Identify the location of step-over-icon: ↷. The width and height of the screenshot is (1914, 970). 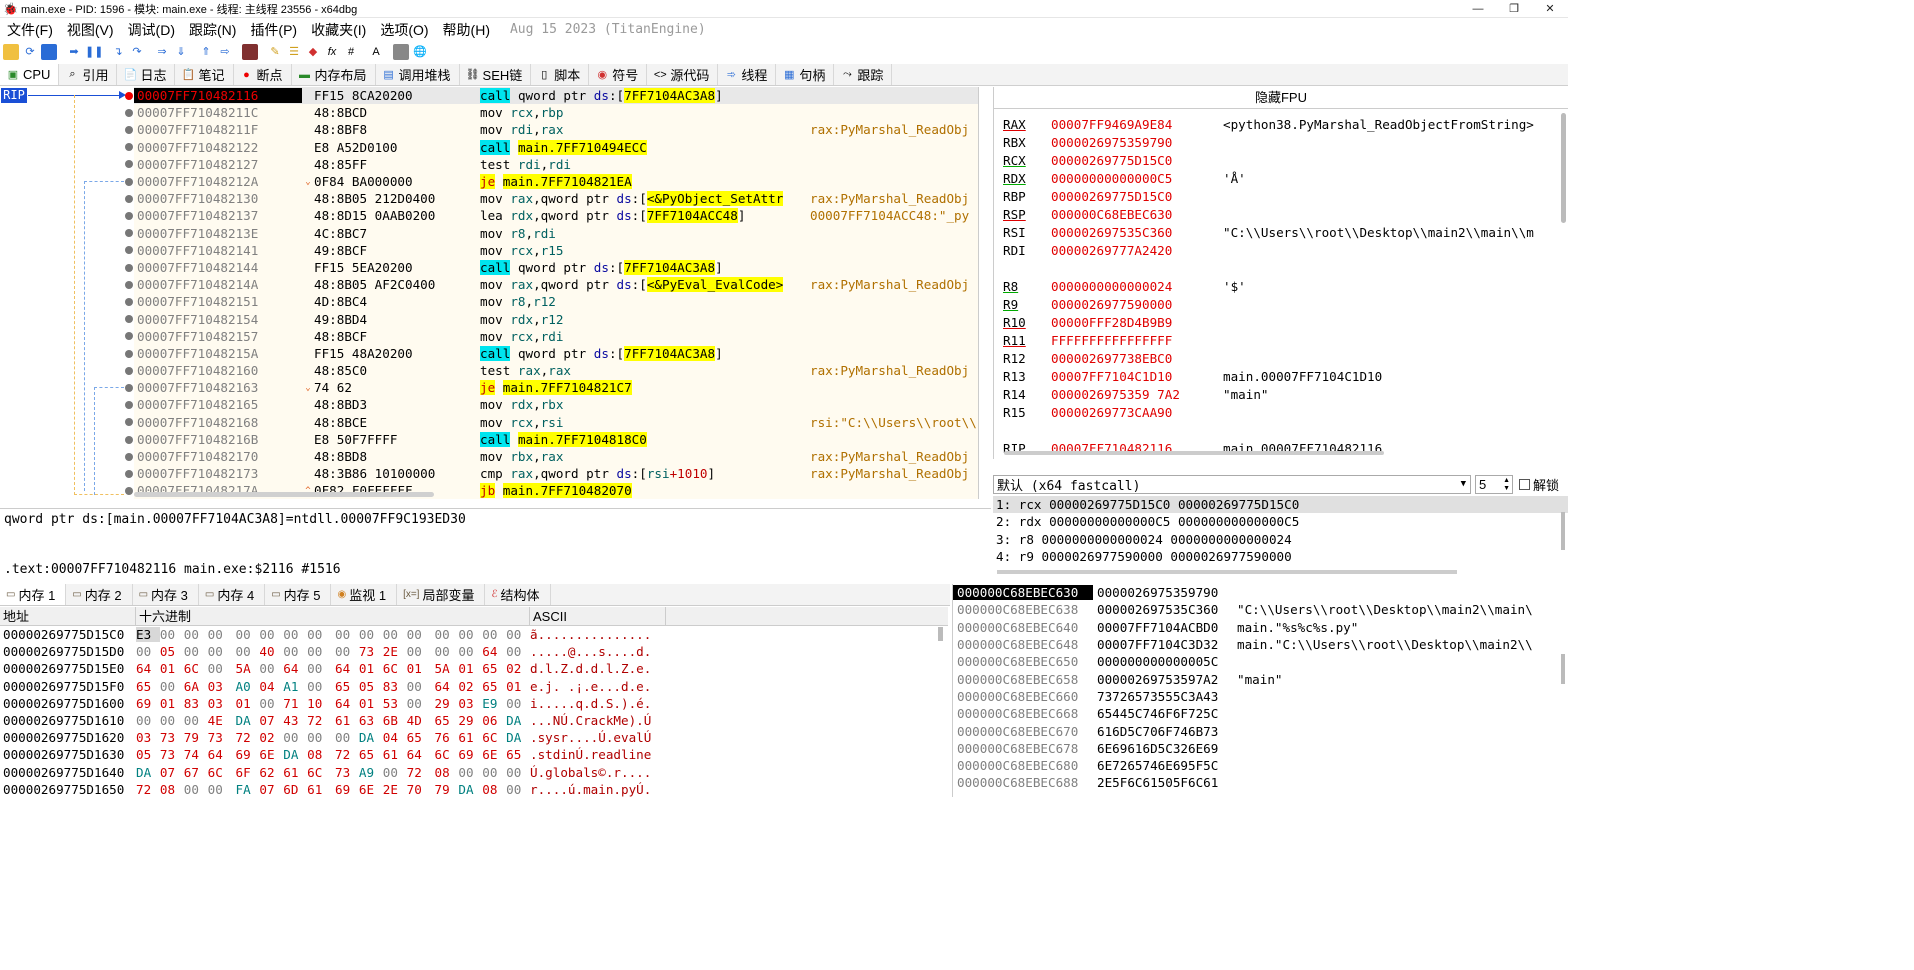
(137, 52).